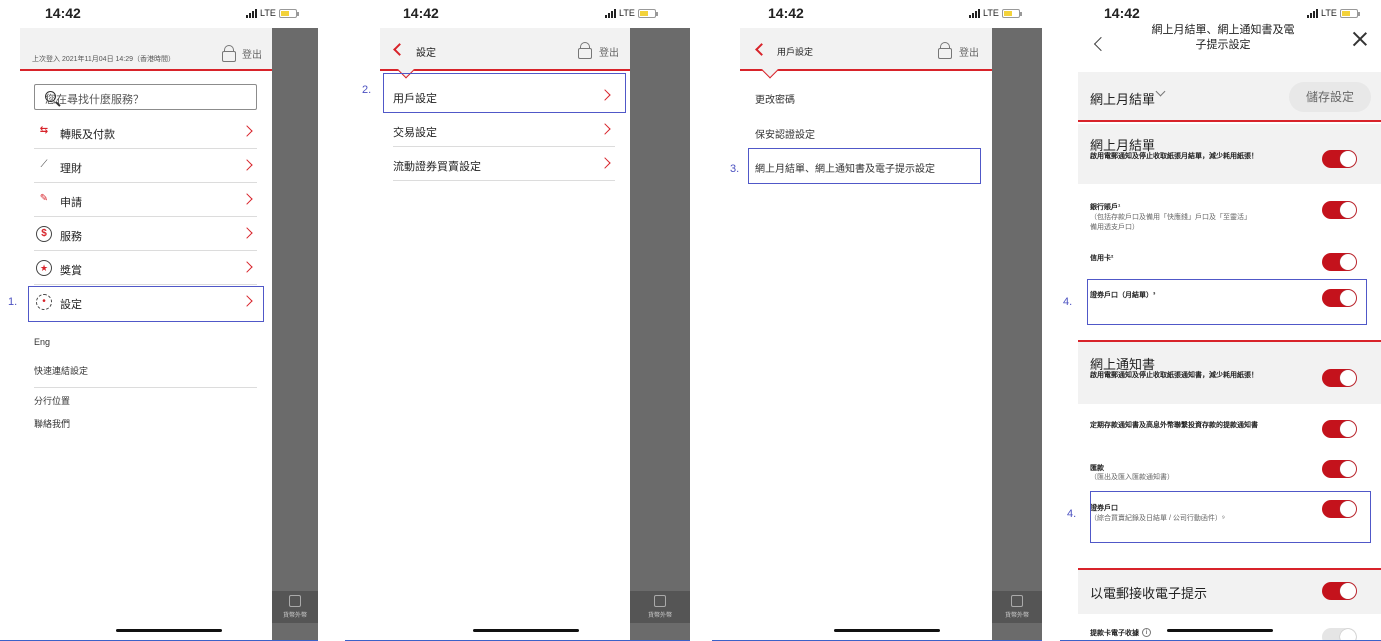  I want to click on row-title: 定期存款通知書及高息外幣聯繫投資存款的提款通知書, so click(1174, 425).